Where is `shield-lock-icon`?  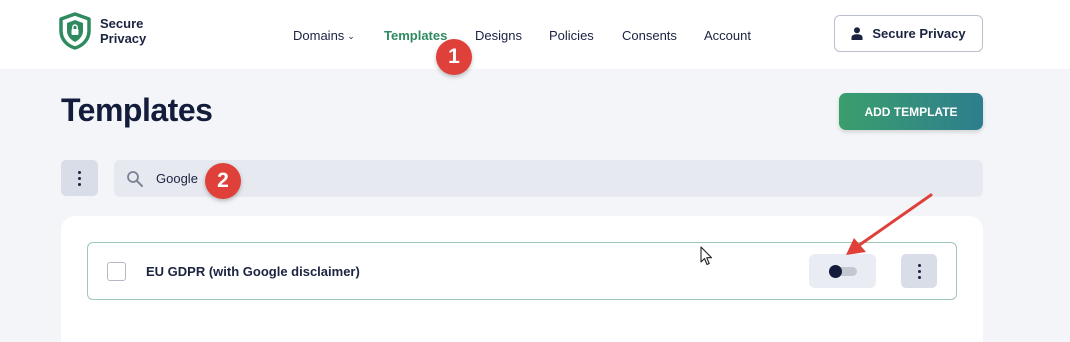
shield-lock-icon is located at coordinates (75, 31).